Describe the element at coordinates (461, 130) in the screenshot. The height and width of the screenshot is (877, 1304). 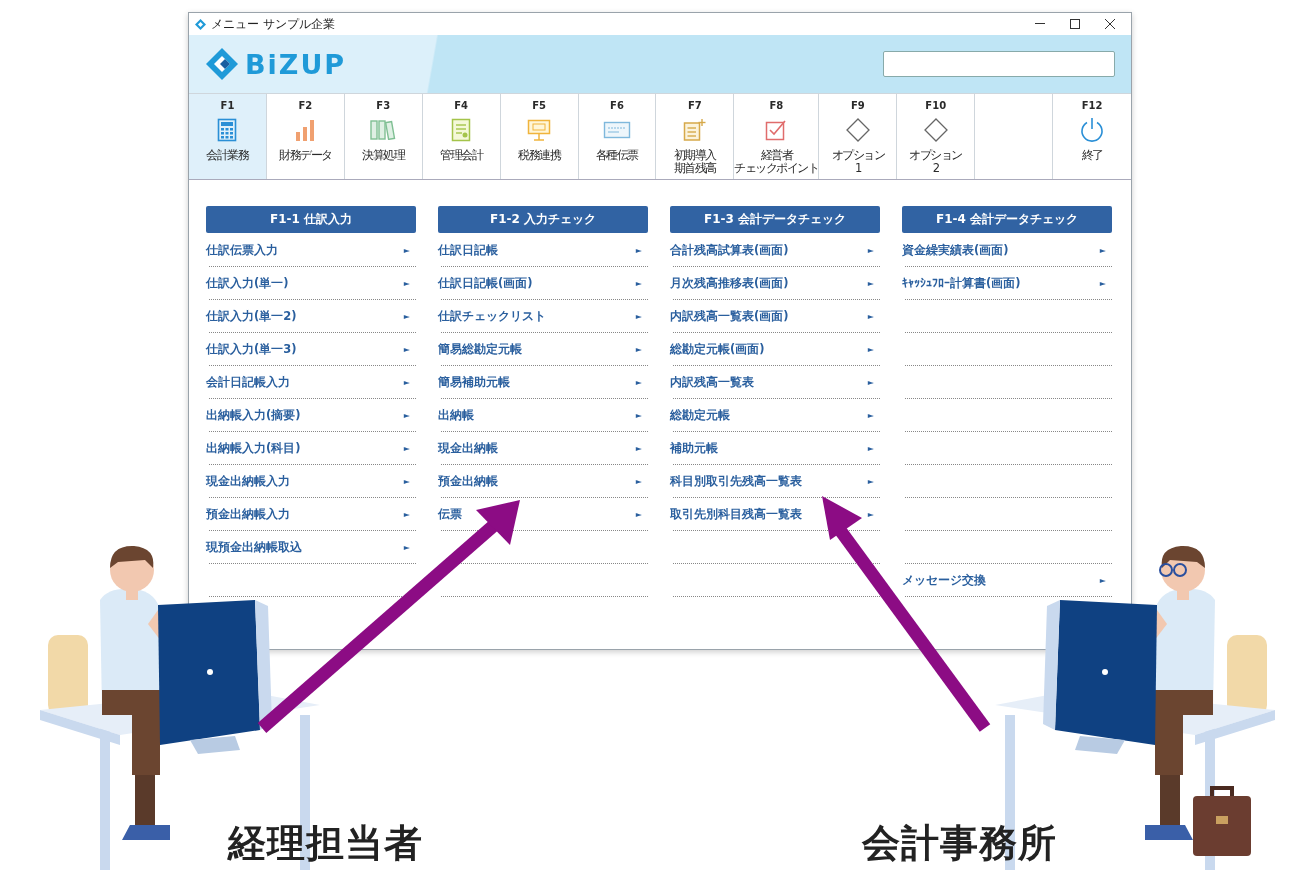
I see `document-icon` at that location.